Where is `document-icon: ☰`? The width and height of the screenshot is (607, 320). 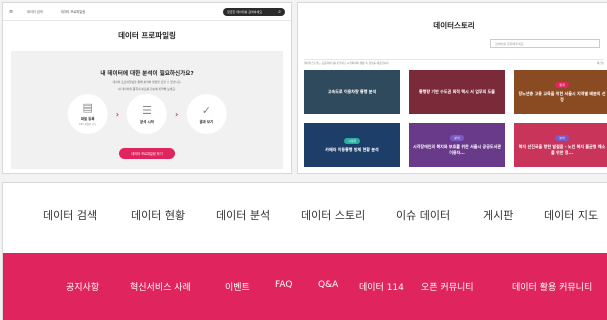
document-icon: ☰ is located at coordinates (147, 110).